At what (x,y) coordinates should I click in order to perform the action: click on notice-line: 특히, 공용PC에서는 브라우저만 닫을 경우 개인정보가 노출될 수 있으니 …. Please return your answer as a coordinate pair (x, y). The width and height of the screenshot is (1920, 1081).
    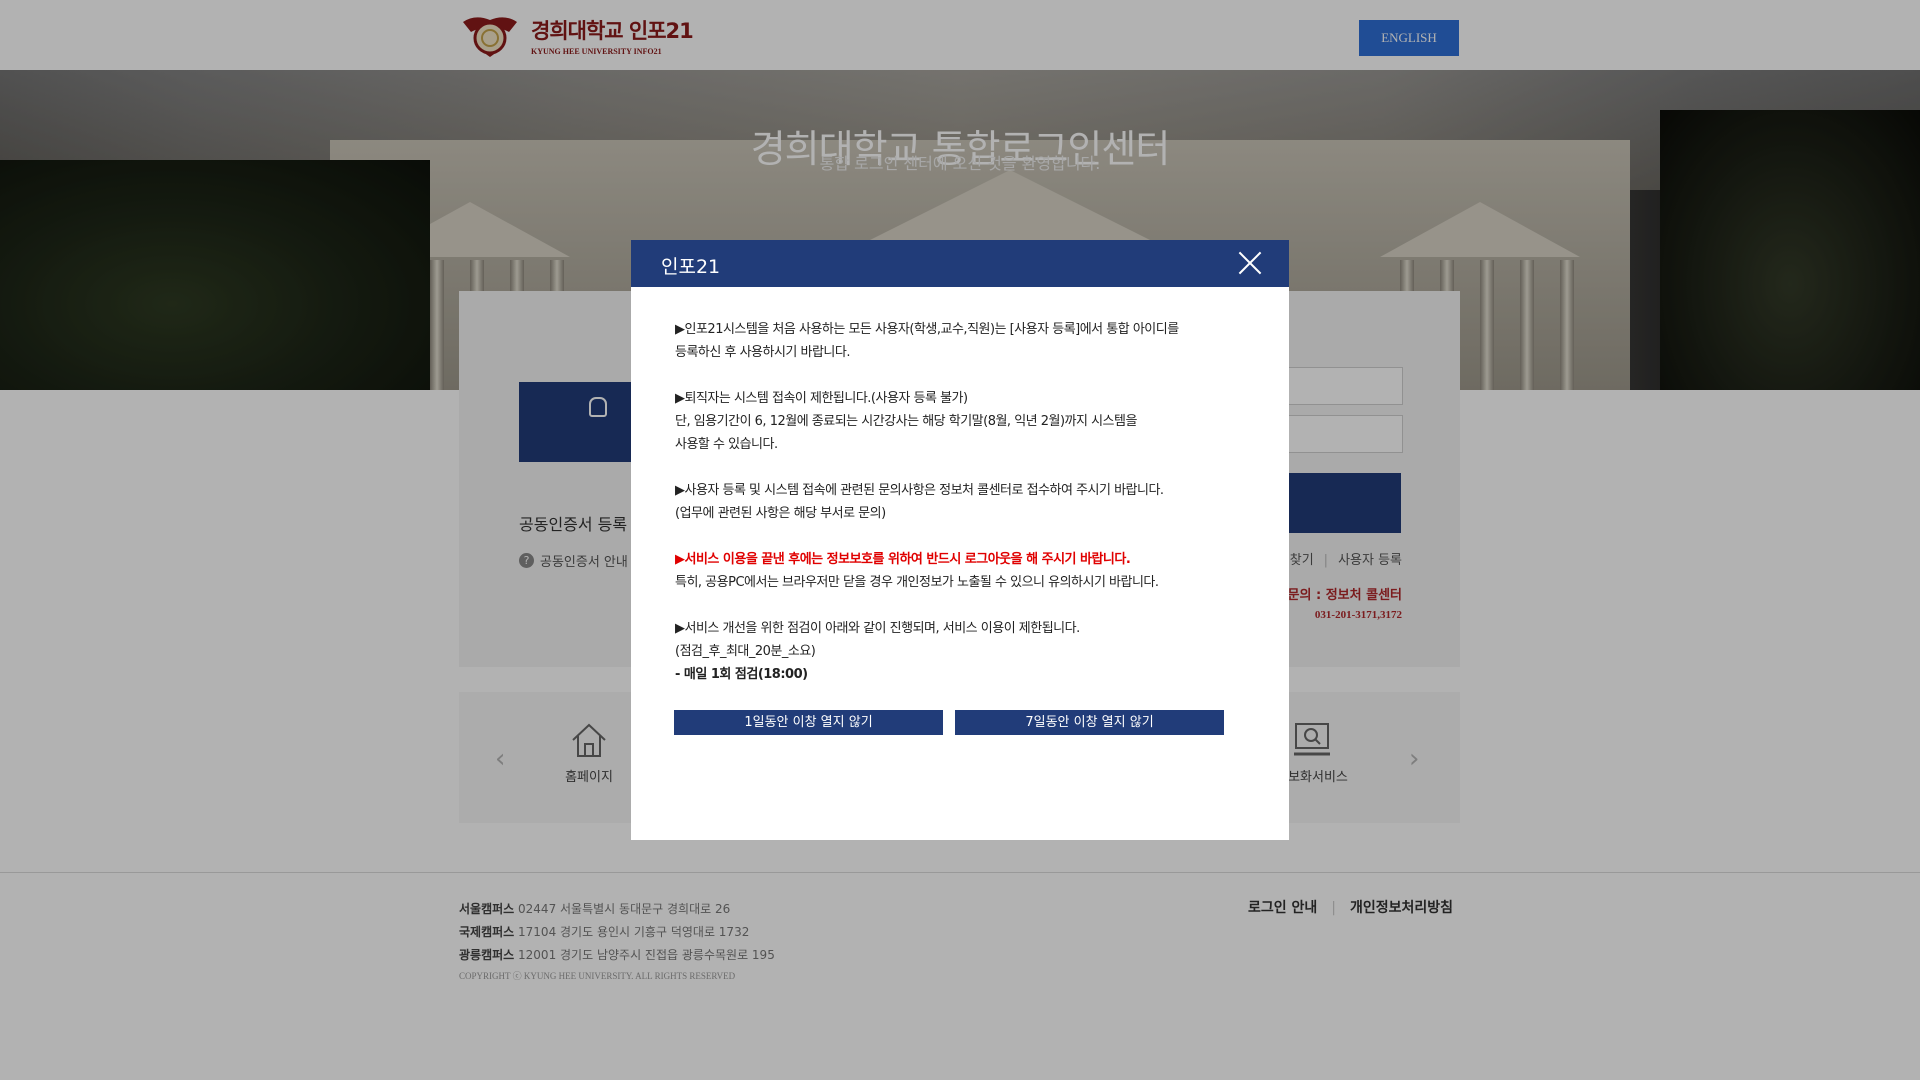
    Looking at the image, I should click on (917, 582).